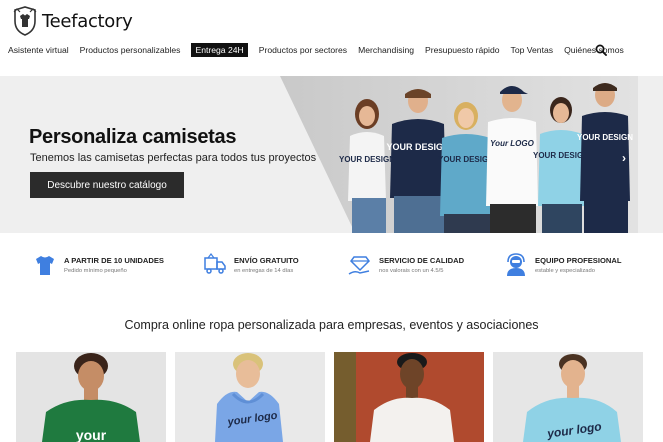 The height and width of the screenshot is (442, 663). Describe the element at coordinates (367, 159) in the screenshot. I see `shirt-print-1: YOUR DESIGN` at that location.